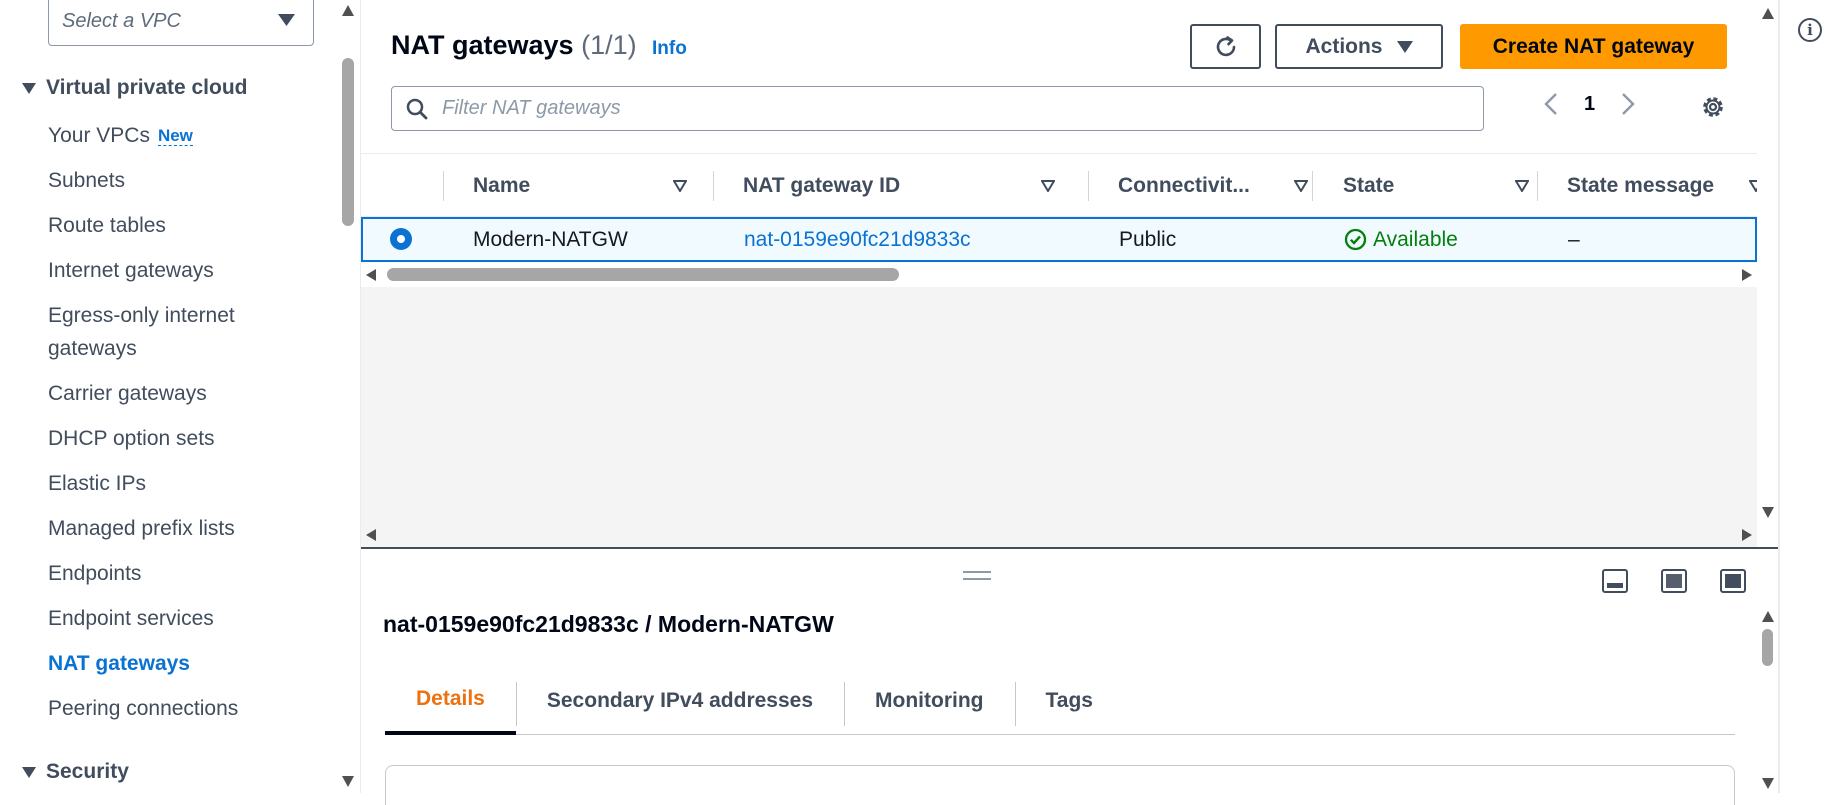 The width and height of the screenshot is (1840, 805). I want to click on sidebar-item-subnets: Subnets, so click(183, 180).